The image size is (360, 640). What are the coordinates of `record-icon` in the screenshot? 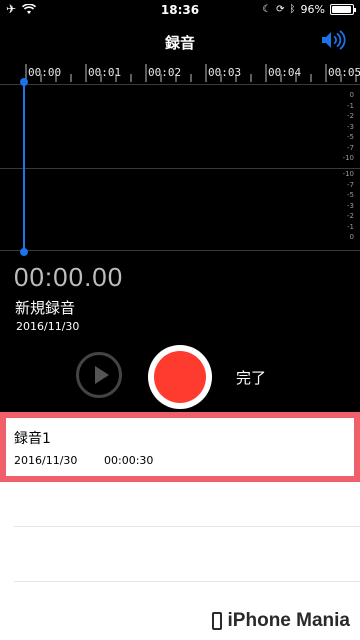 It's located at (180, 377).